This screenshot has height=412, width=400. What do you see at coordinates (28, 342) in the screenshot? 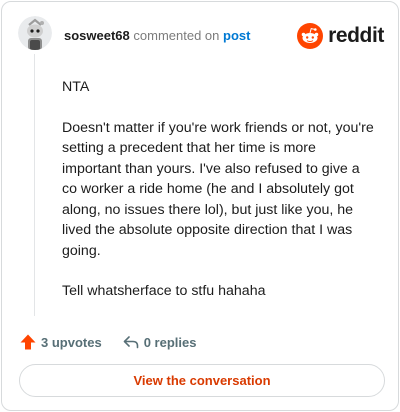
I see `upvote-arrow-icon` at bounding box center [28, 342].